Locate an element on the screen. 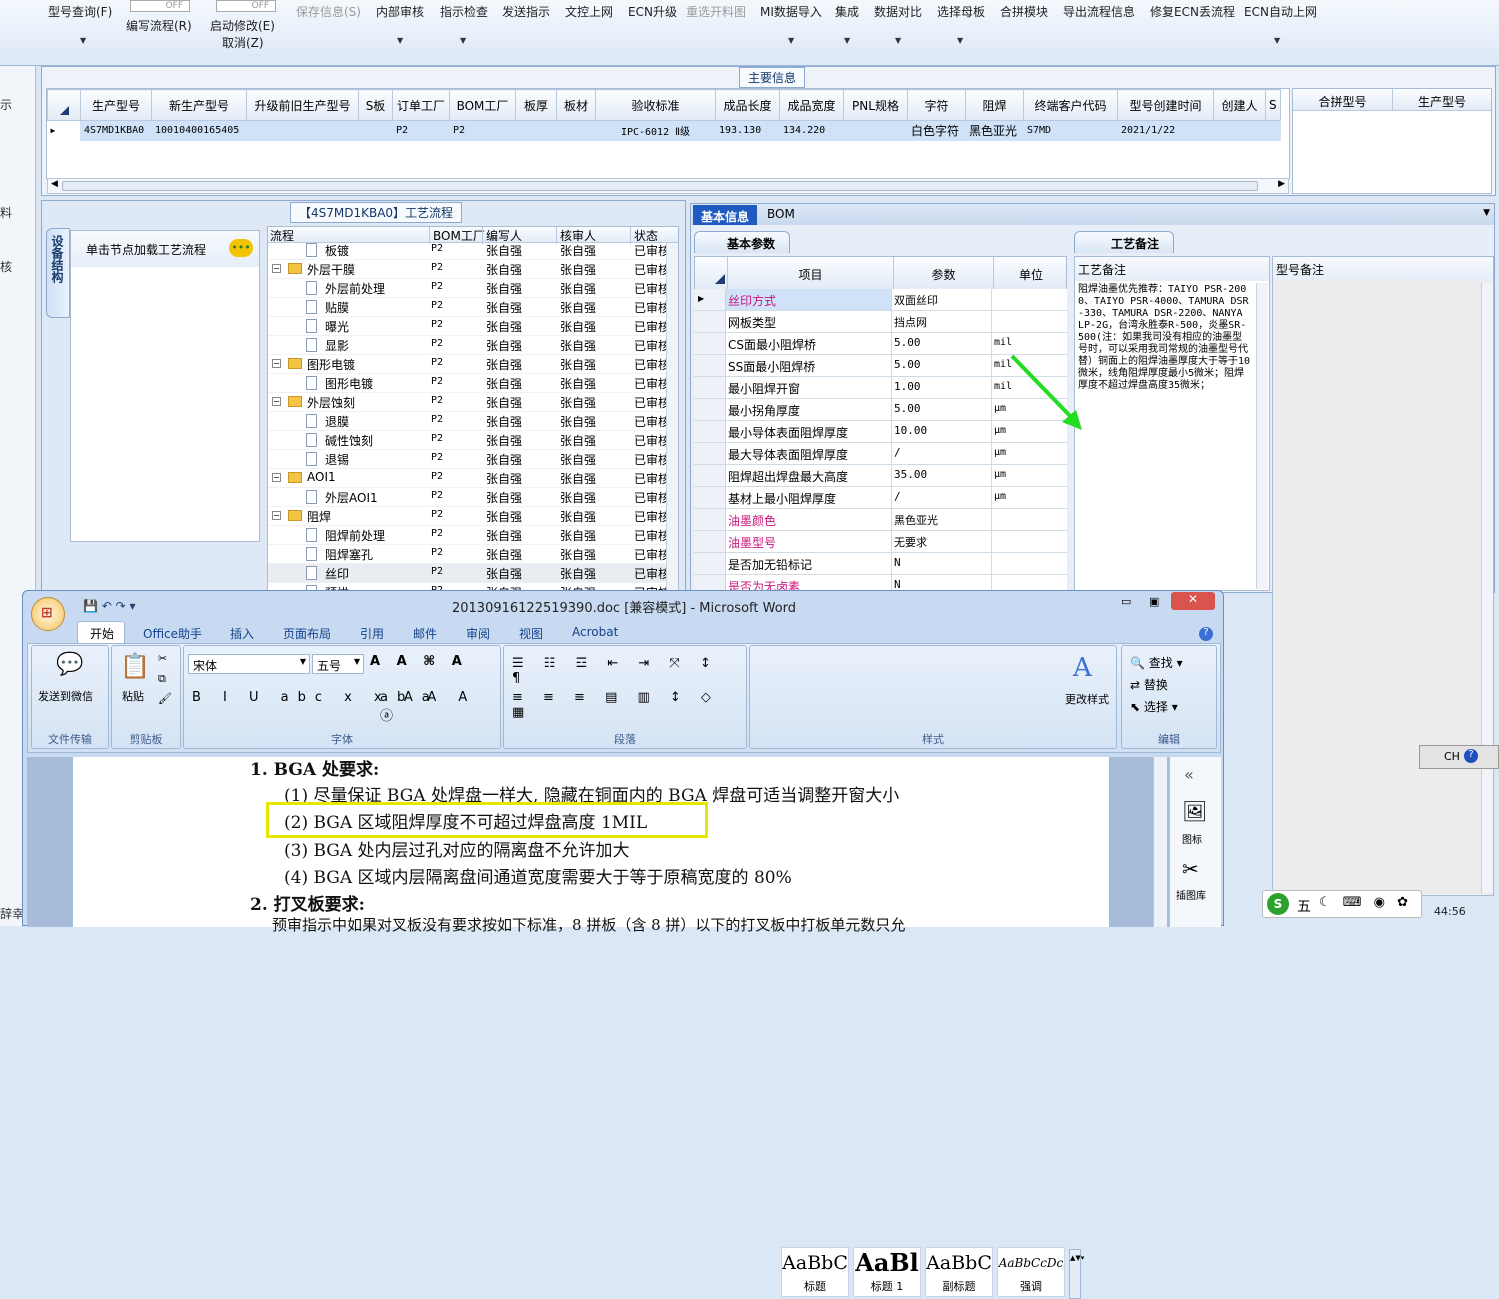 Image resolution: width=1499 pixels, height=1299 pixels. maximize-button: ▣ is located at coordinates (1154, 601).